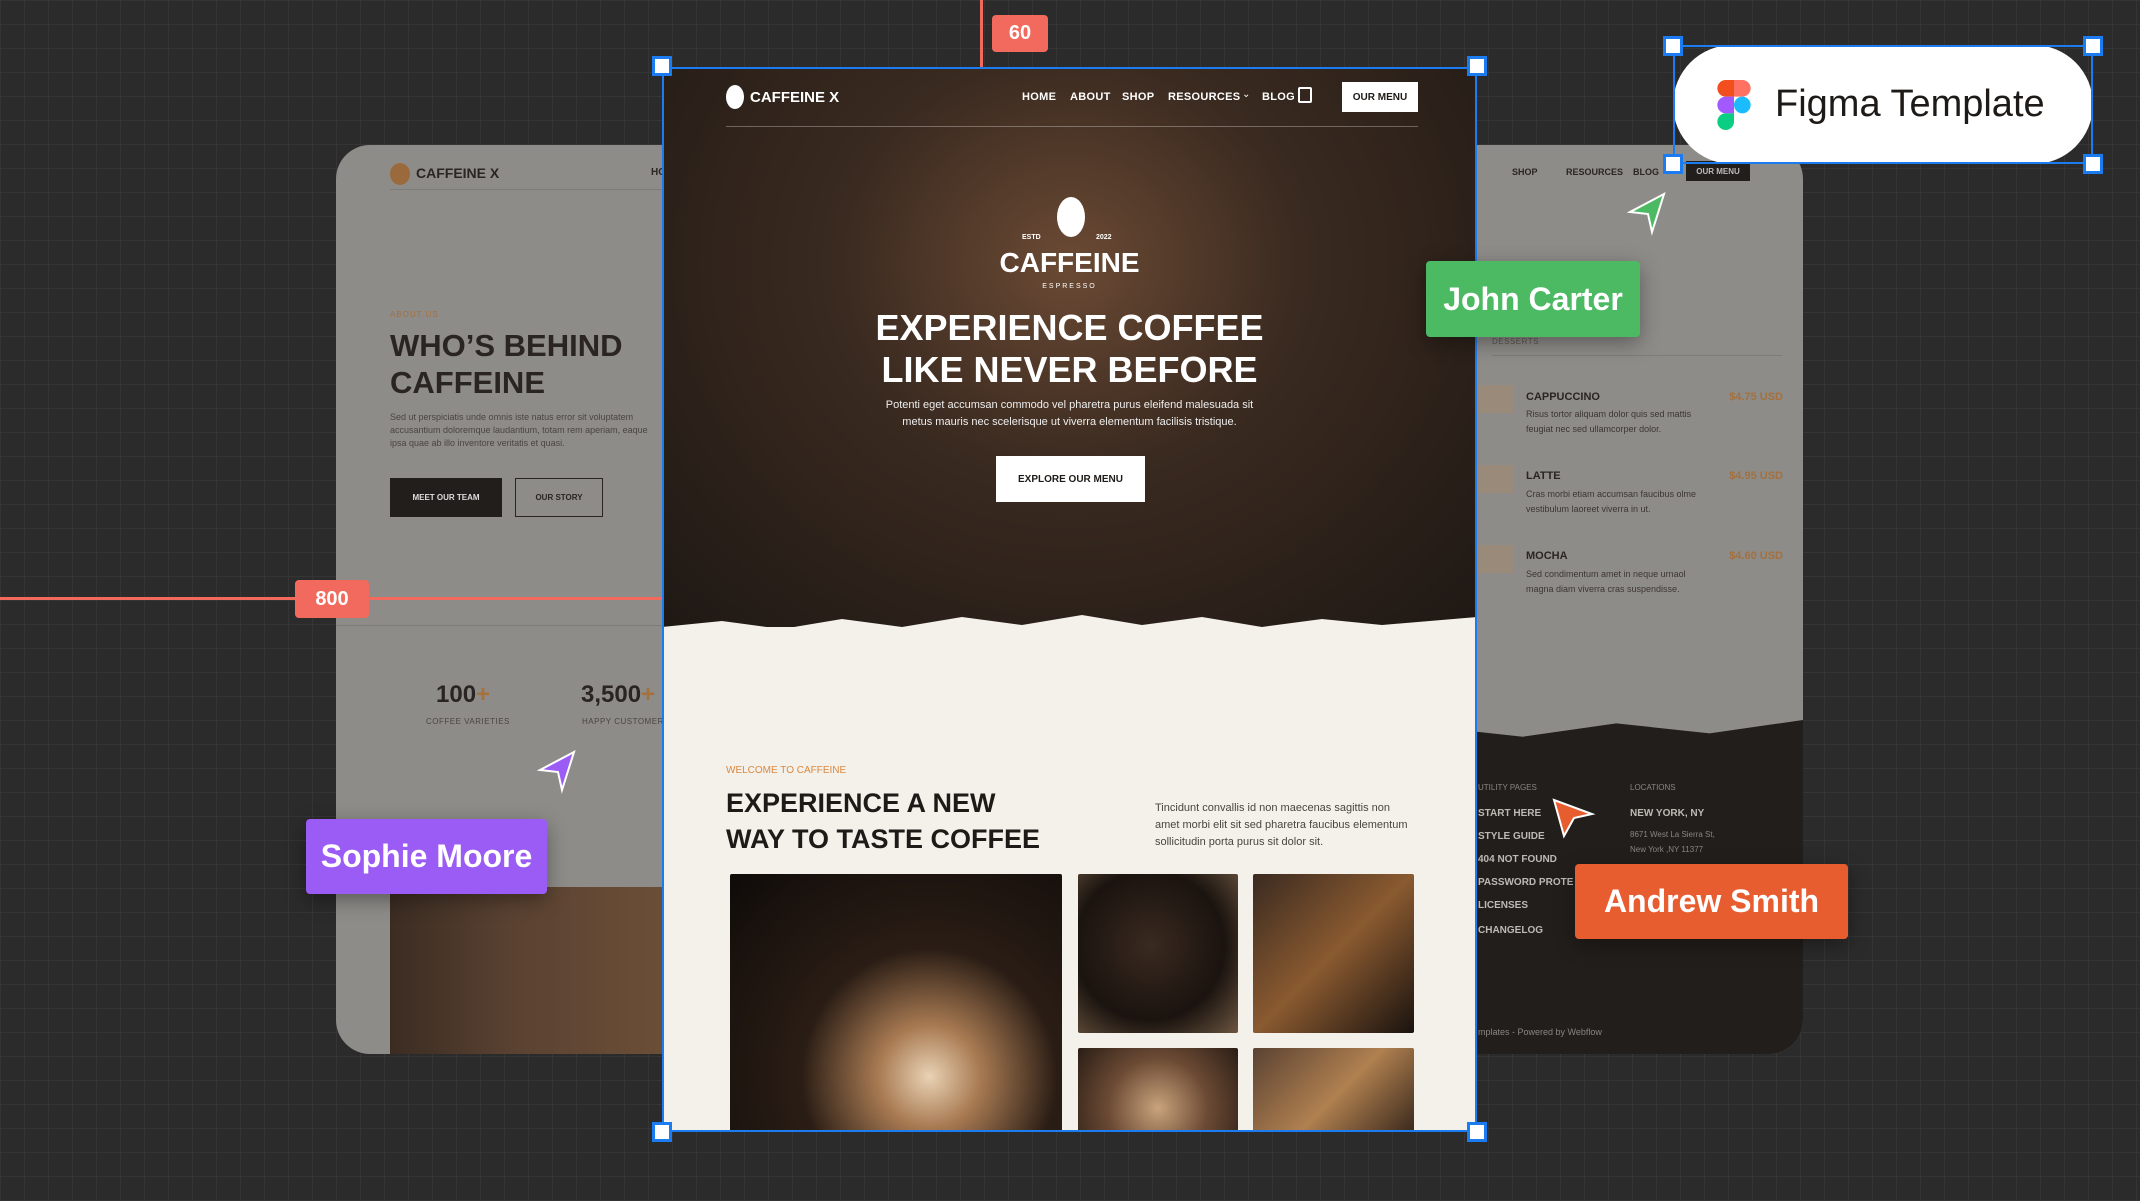  Describe the element at coordinates (1496, 399) in the screenshot. I see `cup-icon` at that location.